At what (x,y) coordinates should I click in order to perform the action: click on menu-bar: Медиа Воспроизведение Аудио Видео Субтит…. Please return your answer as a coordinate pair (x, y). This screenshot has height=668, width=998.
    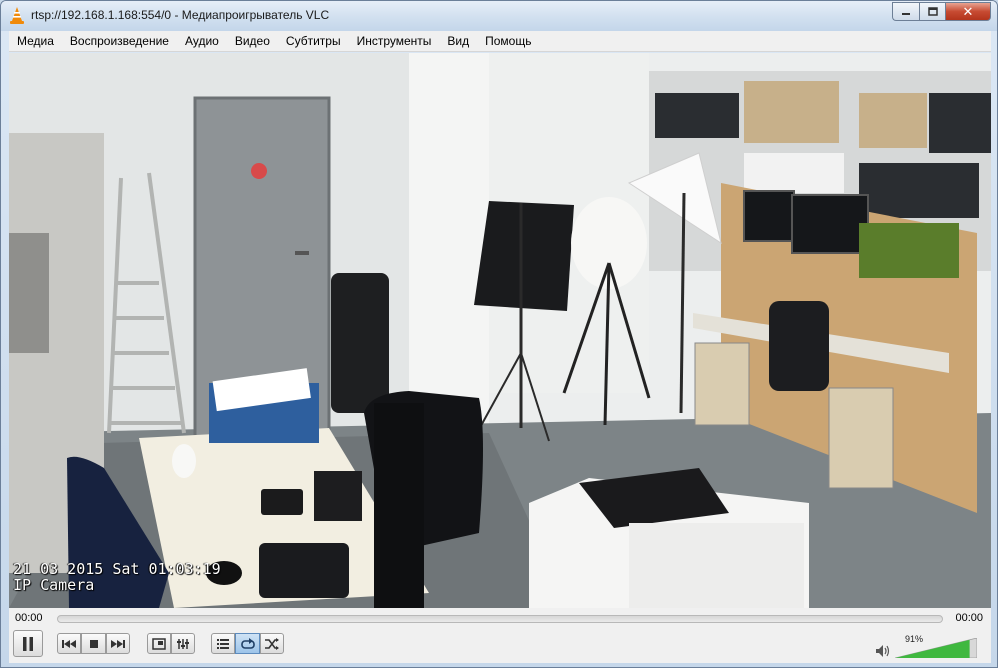
    Looking at the image, I should click on (500, 41).